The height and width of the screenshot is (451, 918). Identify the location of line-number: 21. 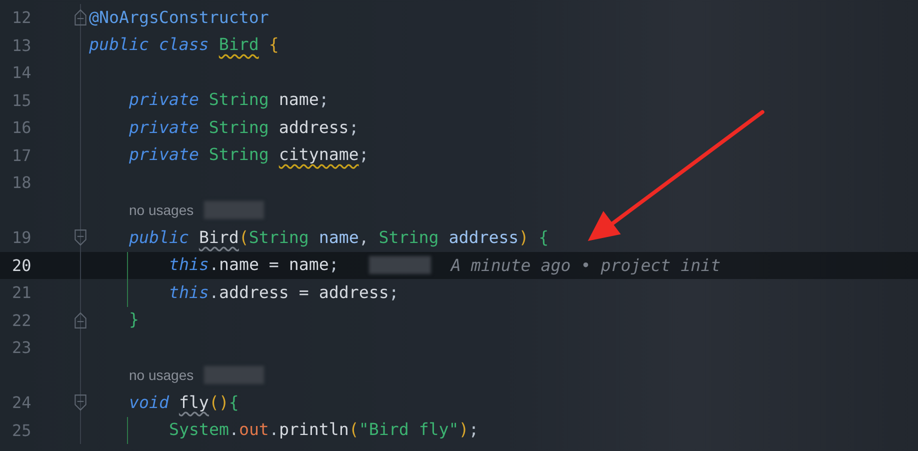
(22, 292).